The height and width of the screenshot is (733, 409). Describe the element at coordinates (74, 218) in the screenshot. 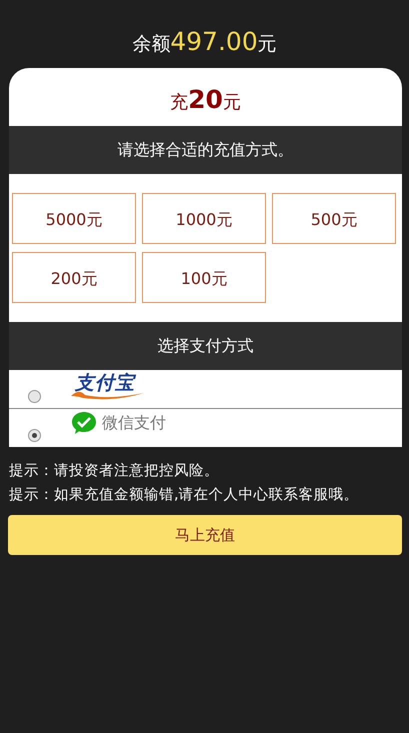

I see `amount-option: 5000元` at that location.